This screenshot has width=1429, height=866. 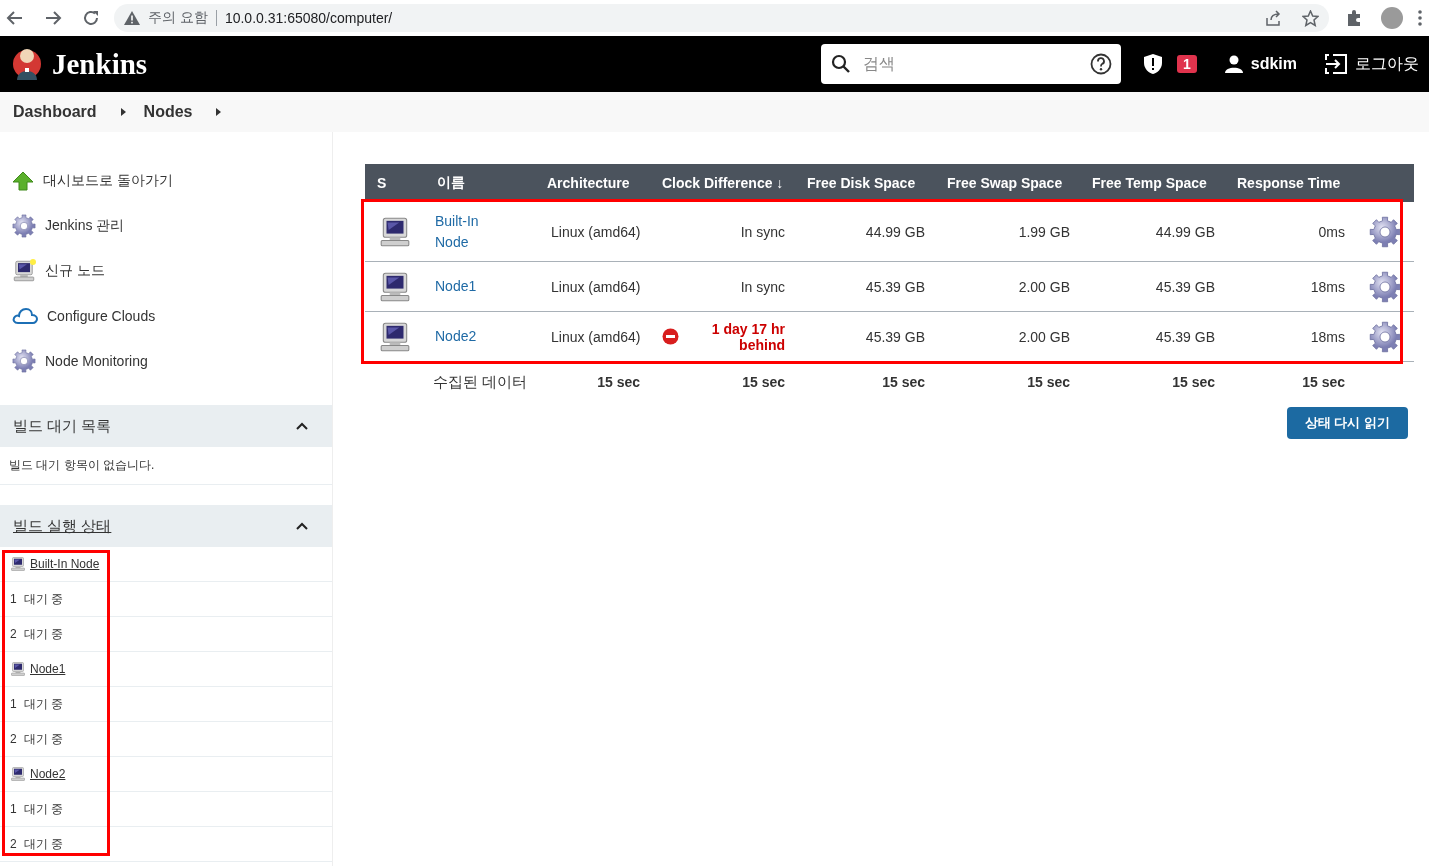 What do you see at coordinates (1233, 64) in the screenshot?
I see `user-icon` at bounding box center [1233, 64].